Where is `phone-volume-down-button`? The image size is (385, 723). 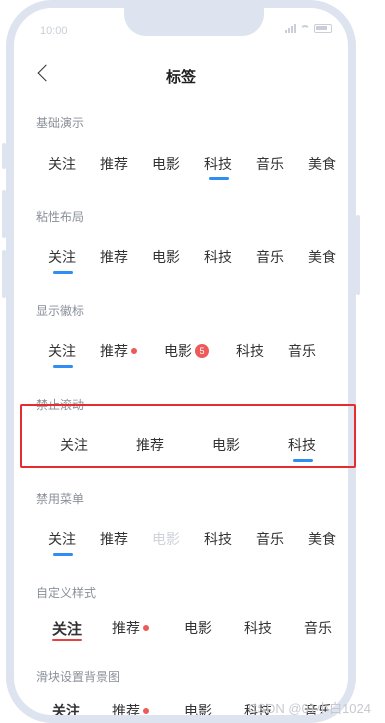
phone-volume-down-button is located at coordinates (4, 274).